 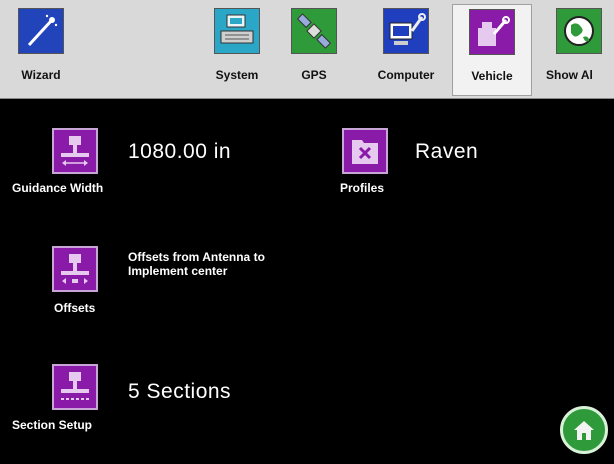 What do you see at coordinates (569, 75) in the screenshot?
I see `tab-show-all-label: Show Al` at bounding box center [569, 75].